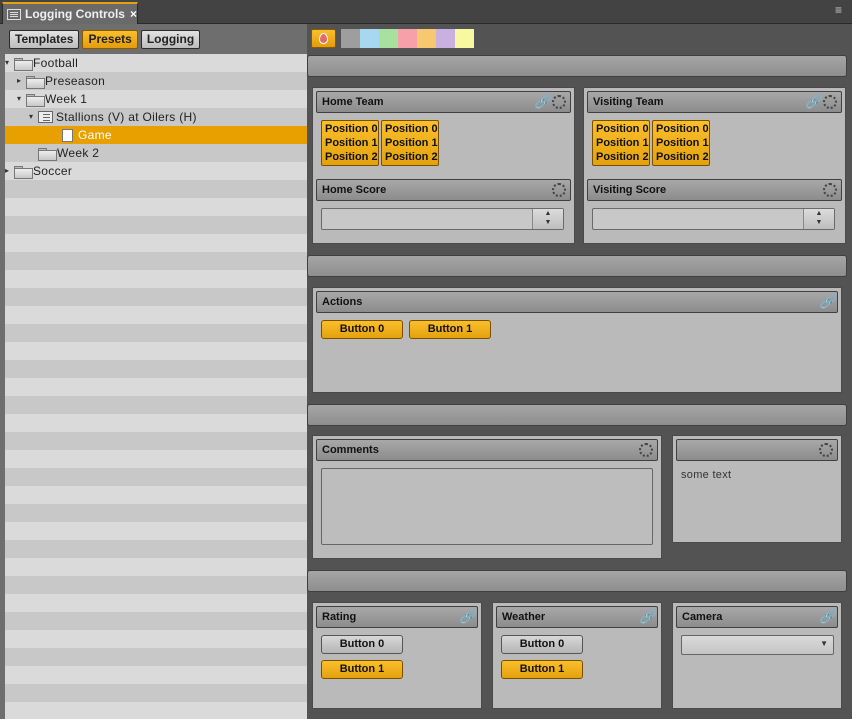  I want to click on tree-row: Game, so click(156, 135).